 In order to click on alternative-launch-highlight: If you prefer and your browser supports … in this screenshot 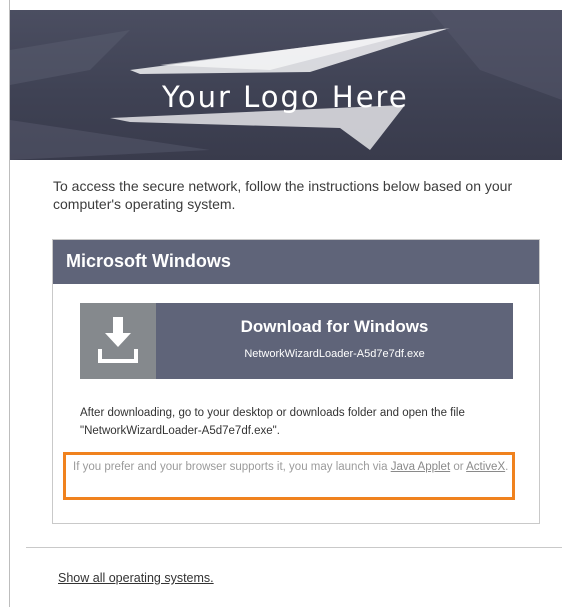, I will do `click(289, 476)`.